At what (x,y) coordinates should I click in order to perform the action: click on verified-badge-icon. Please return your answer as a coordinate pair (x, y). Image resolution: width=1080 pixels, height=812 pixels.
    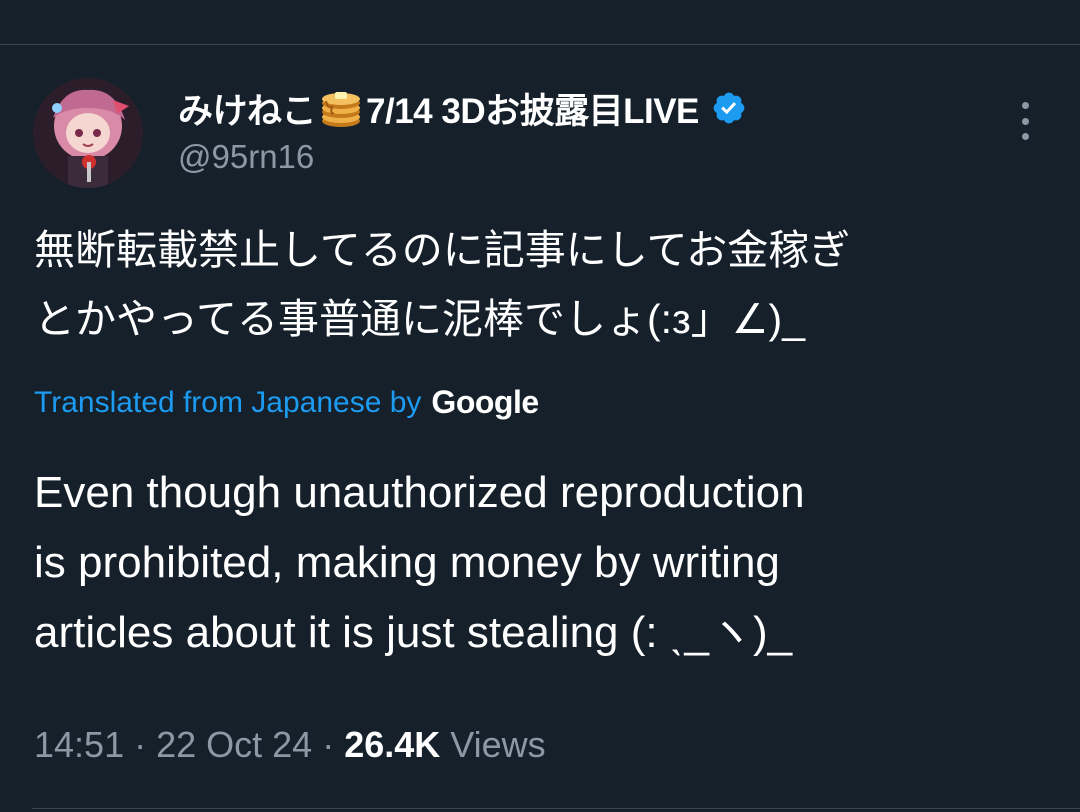
    Looking at the image, I should click on (729, 108).